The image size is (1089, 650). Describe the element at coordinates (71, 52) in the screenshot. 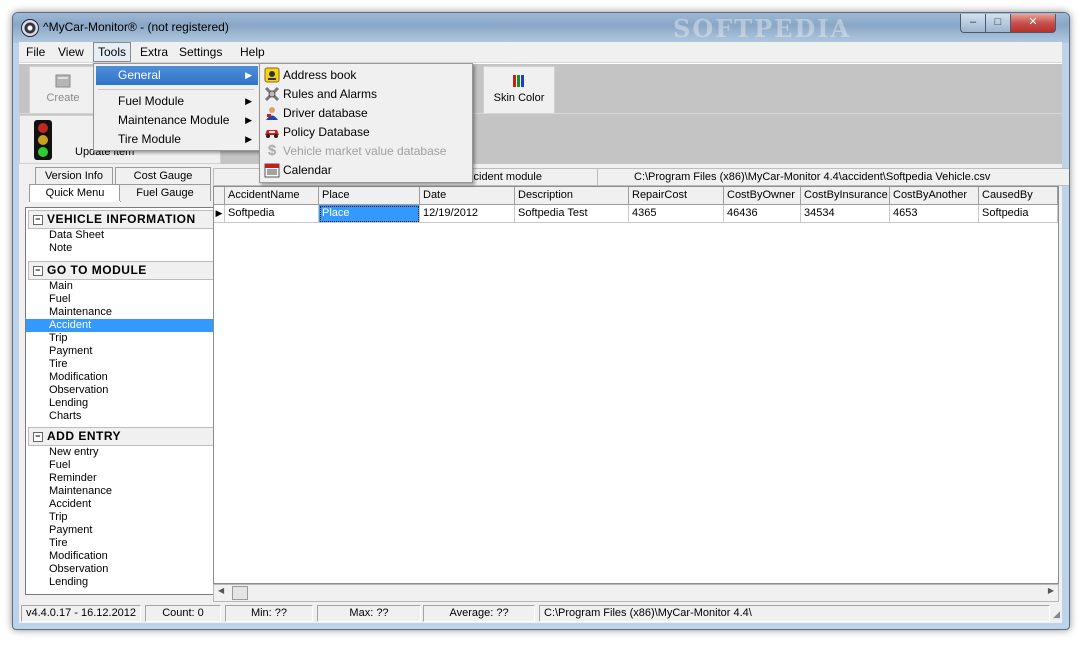

I see `menu-view: View` at that location.